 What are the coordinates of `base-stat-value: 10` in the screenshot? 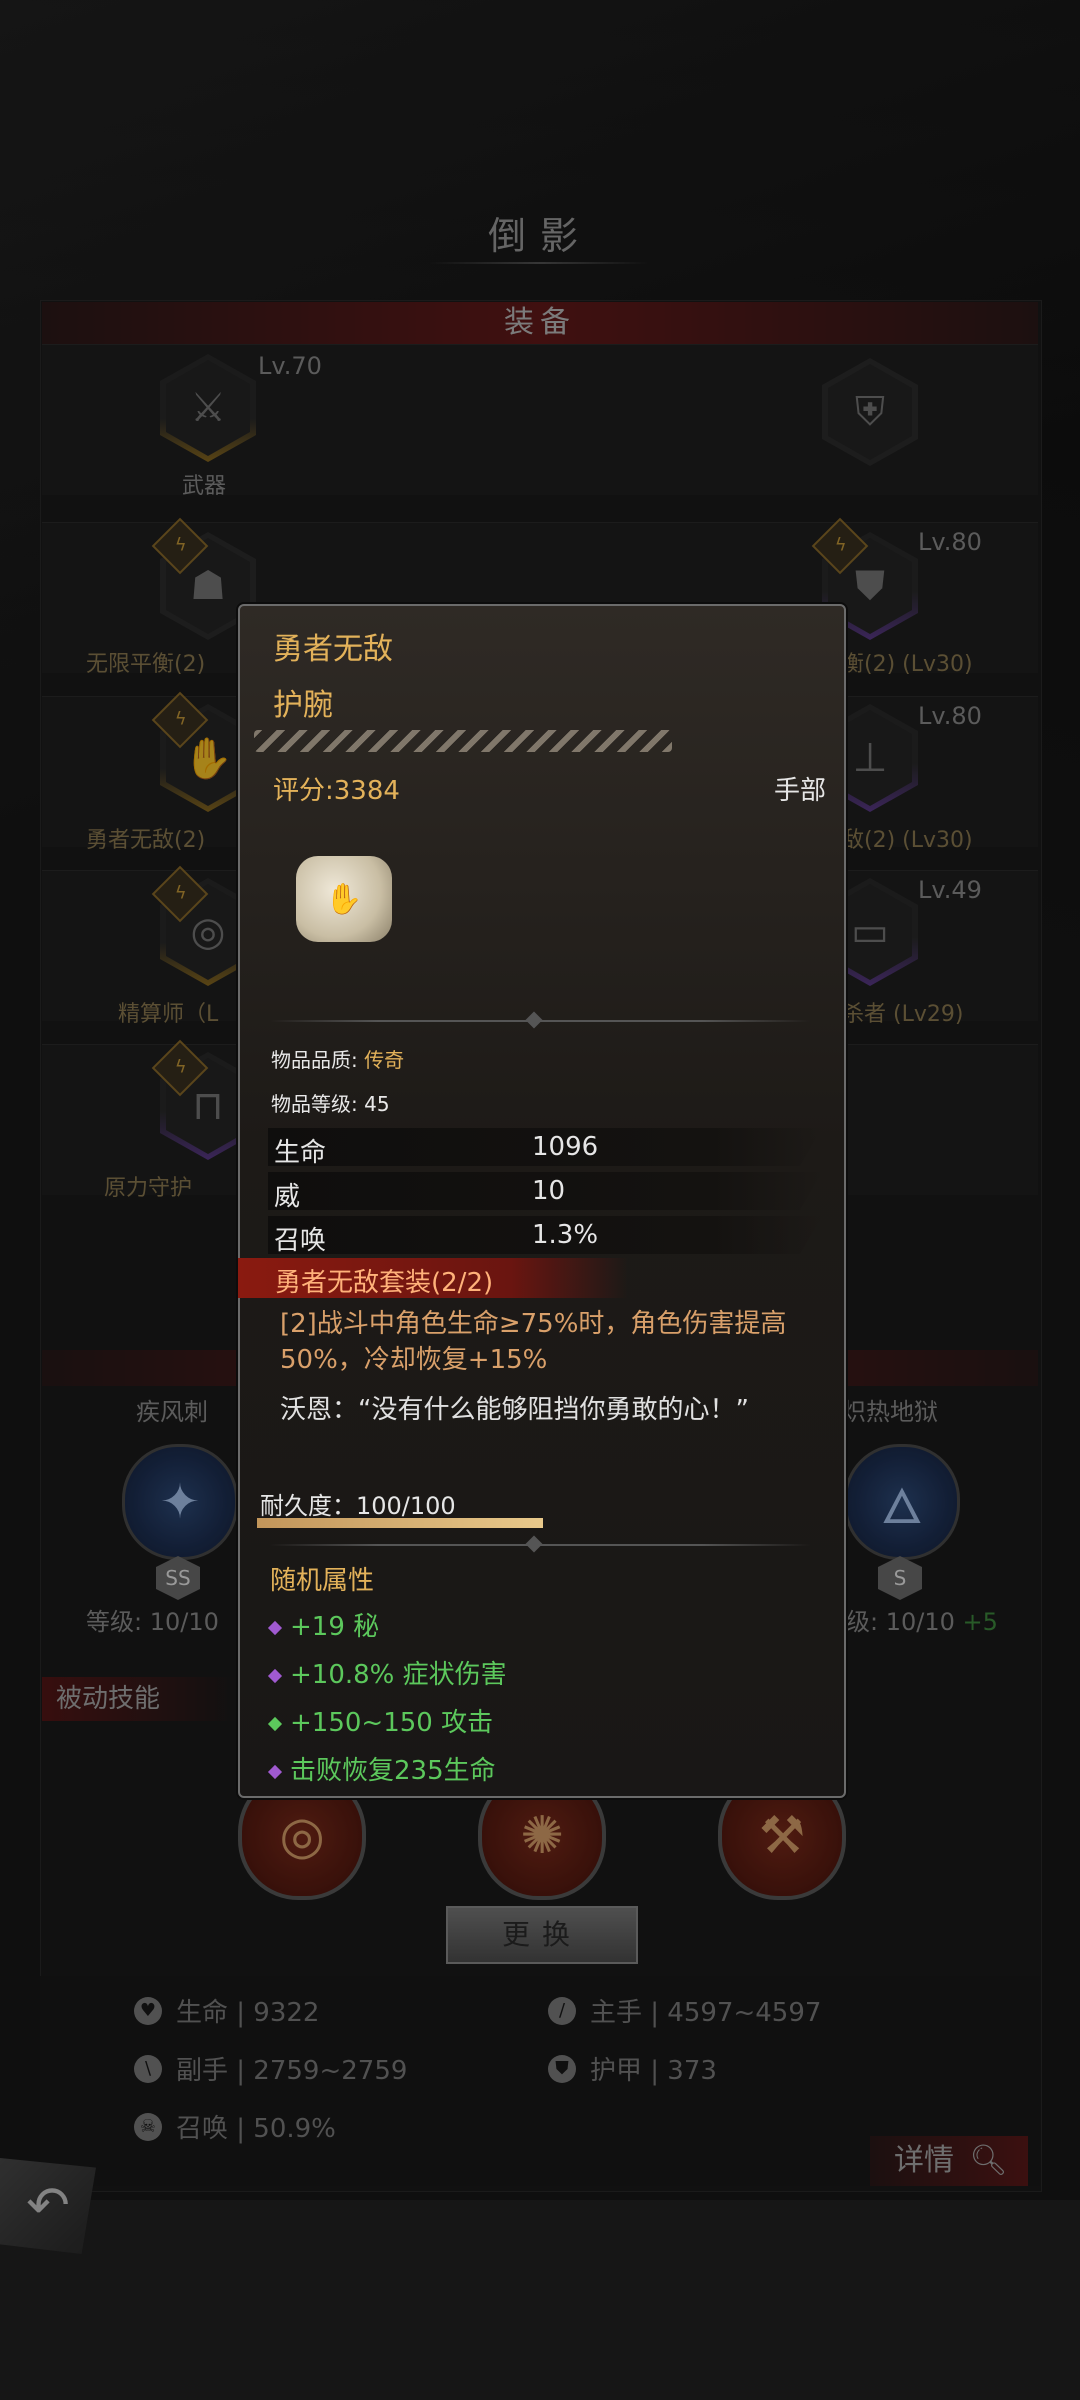 It's located at (549, 1191).